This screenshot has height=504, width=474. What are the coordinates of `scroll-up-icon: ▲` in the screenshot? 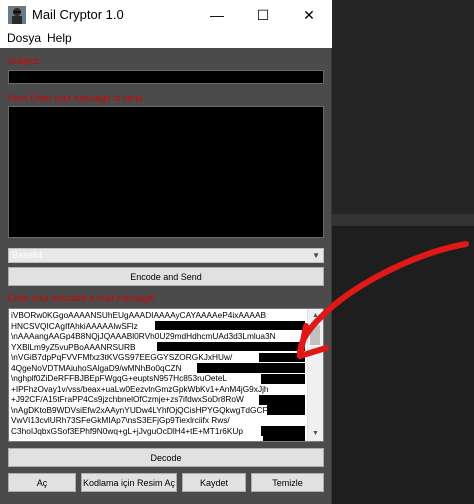 It's located at (315, 316).